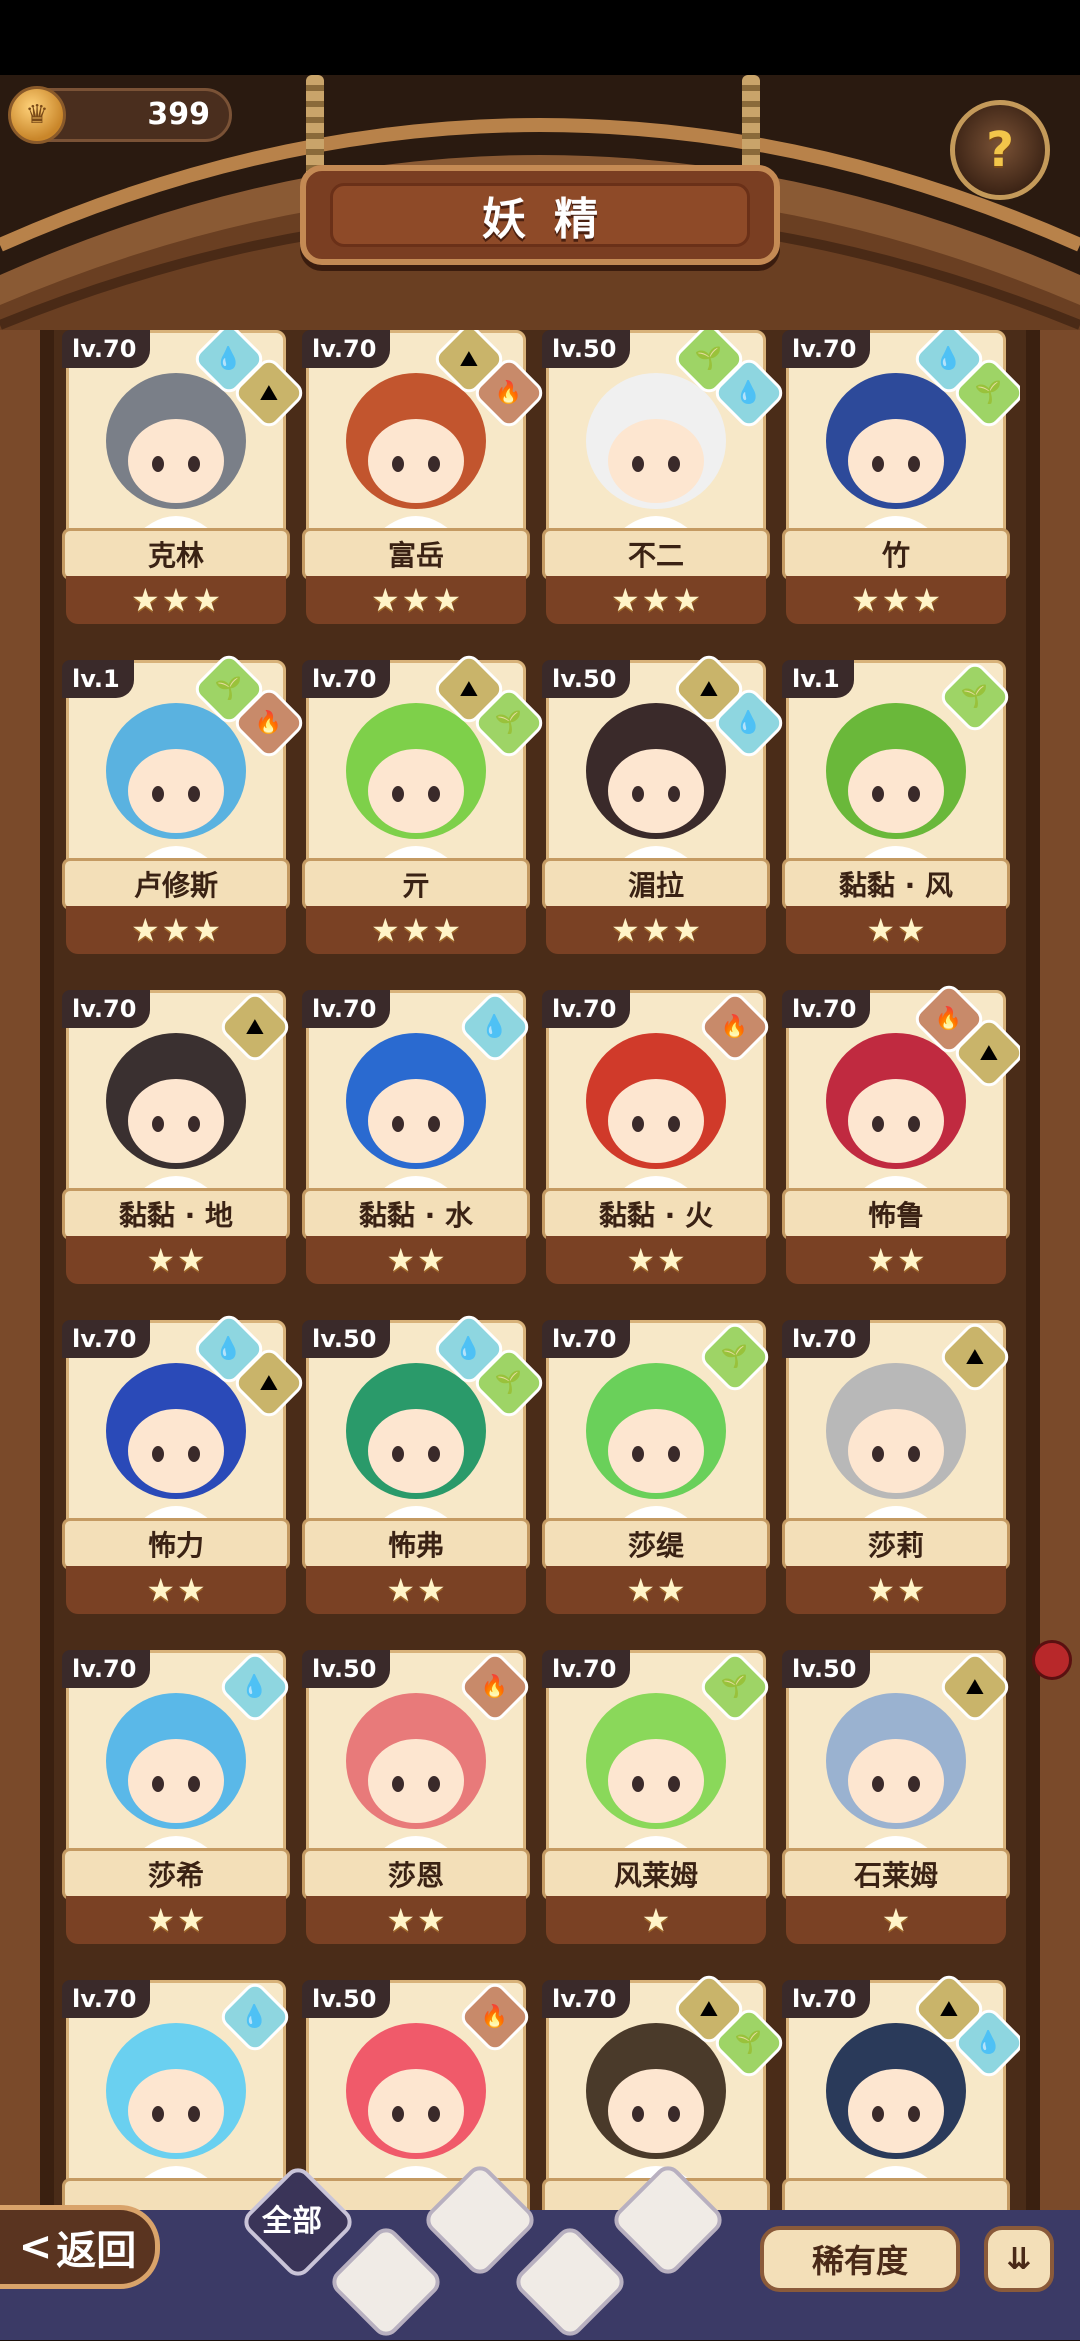 The height and width of the screenshot is (2341, 1080). Describe the element at coordinates (176, 554) in the screenshot. I see `fairy-name: 克林` at that location.